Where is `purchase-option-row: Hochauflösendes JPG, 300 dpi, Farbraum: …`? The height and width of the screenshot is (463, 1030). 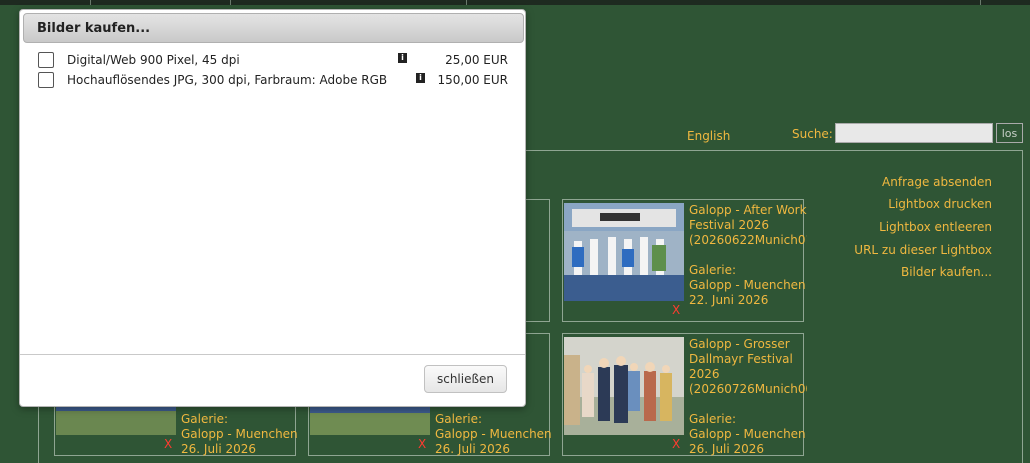 purchase-option-row: Hochauflösendes JPG, 300 dpi, Farbraum: … is located at coordinates (273, 82).